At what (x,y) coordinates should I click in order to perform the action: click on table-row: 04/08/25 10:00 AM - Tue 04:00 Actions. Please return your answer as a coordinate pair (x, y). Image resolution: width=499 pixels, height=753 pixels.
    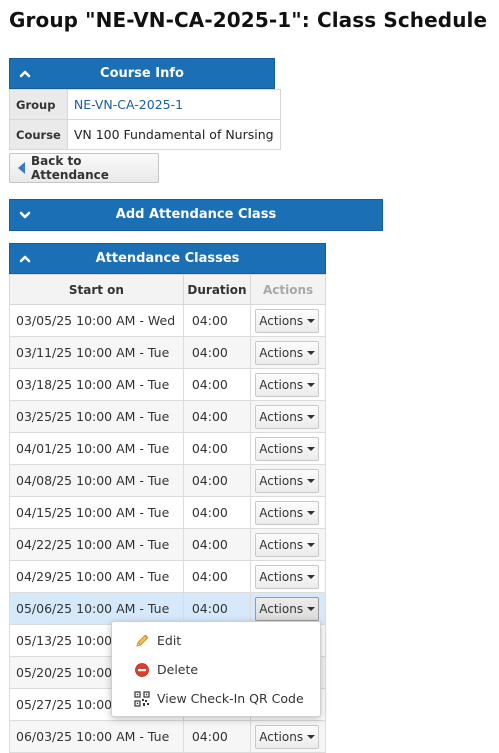
    Looking at the image, I should click on (167, 480).